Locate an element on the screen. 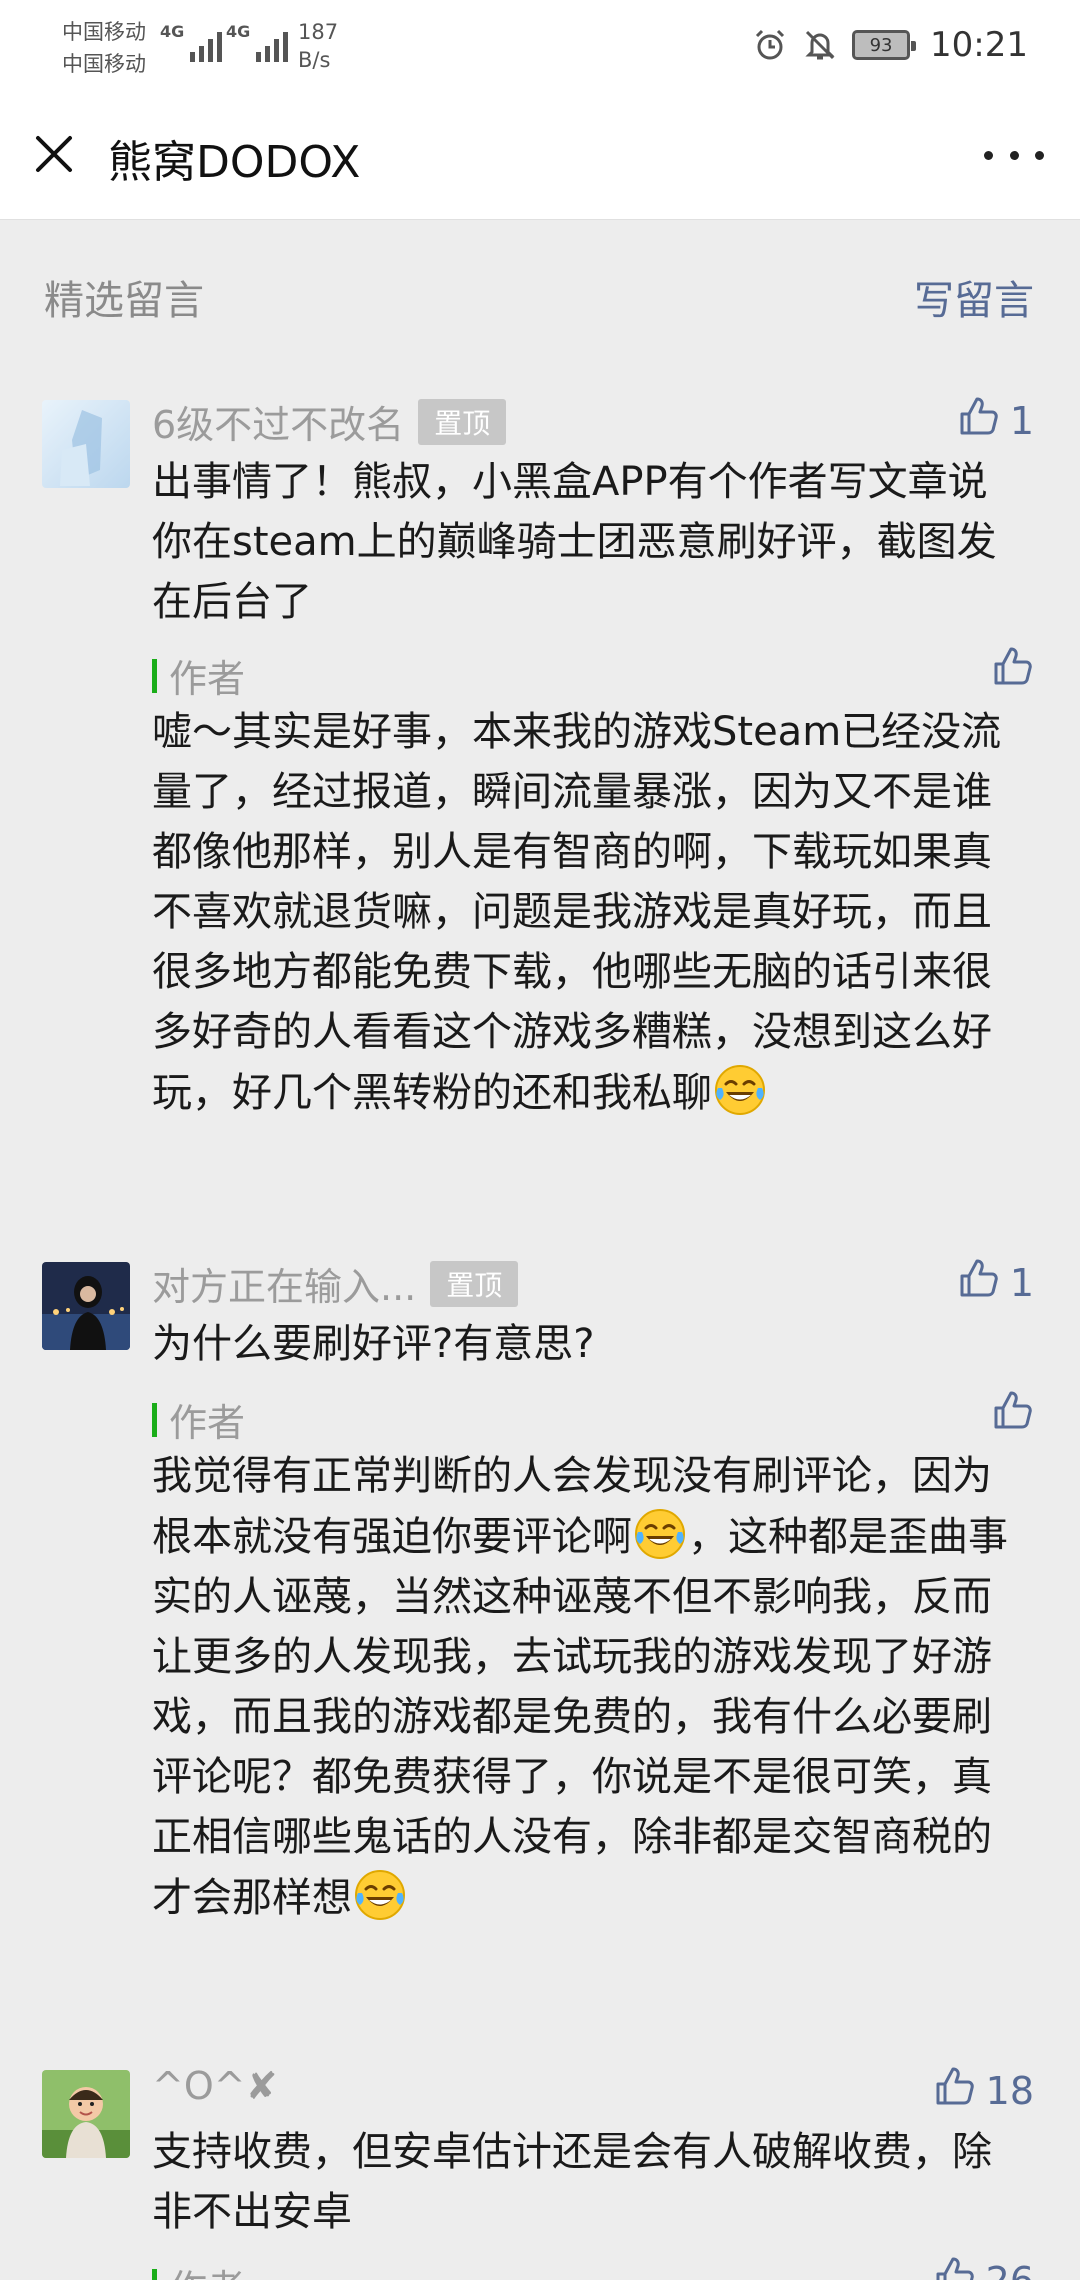  network-speed-unit: B/s is located at coordinates (314, 60).